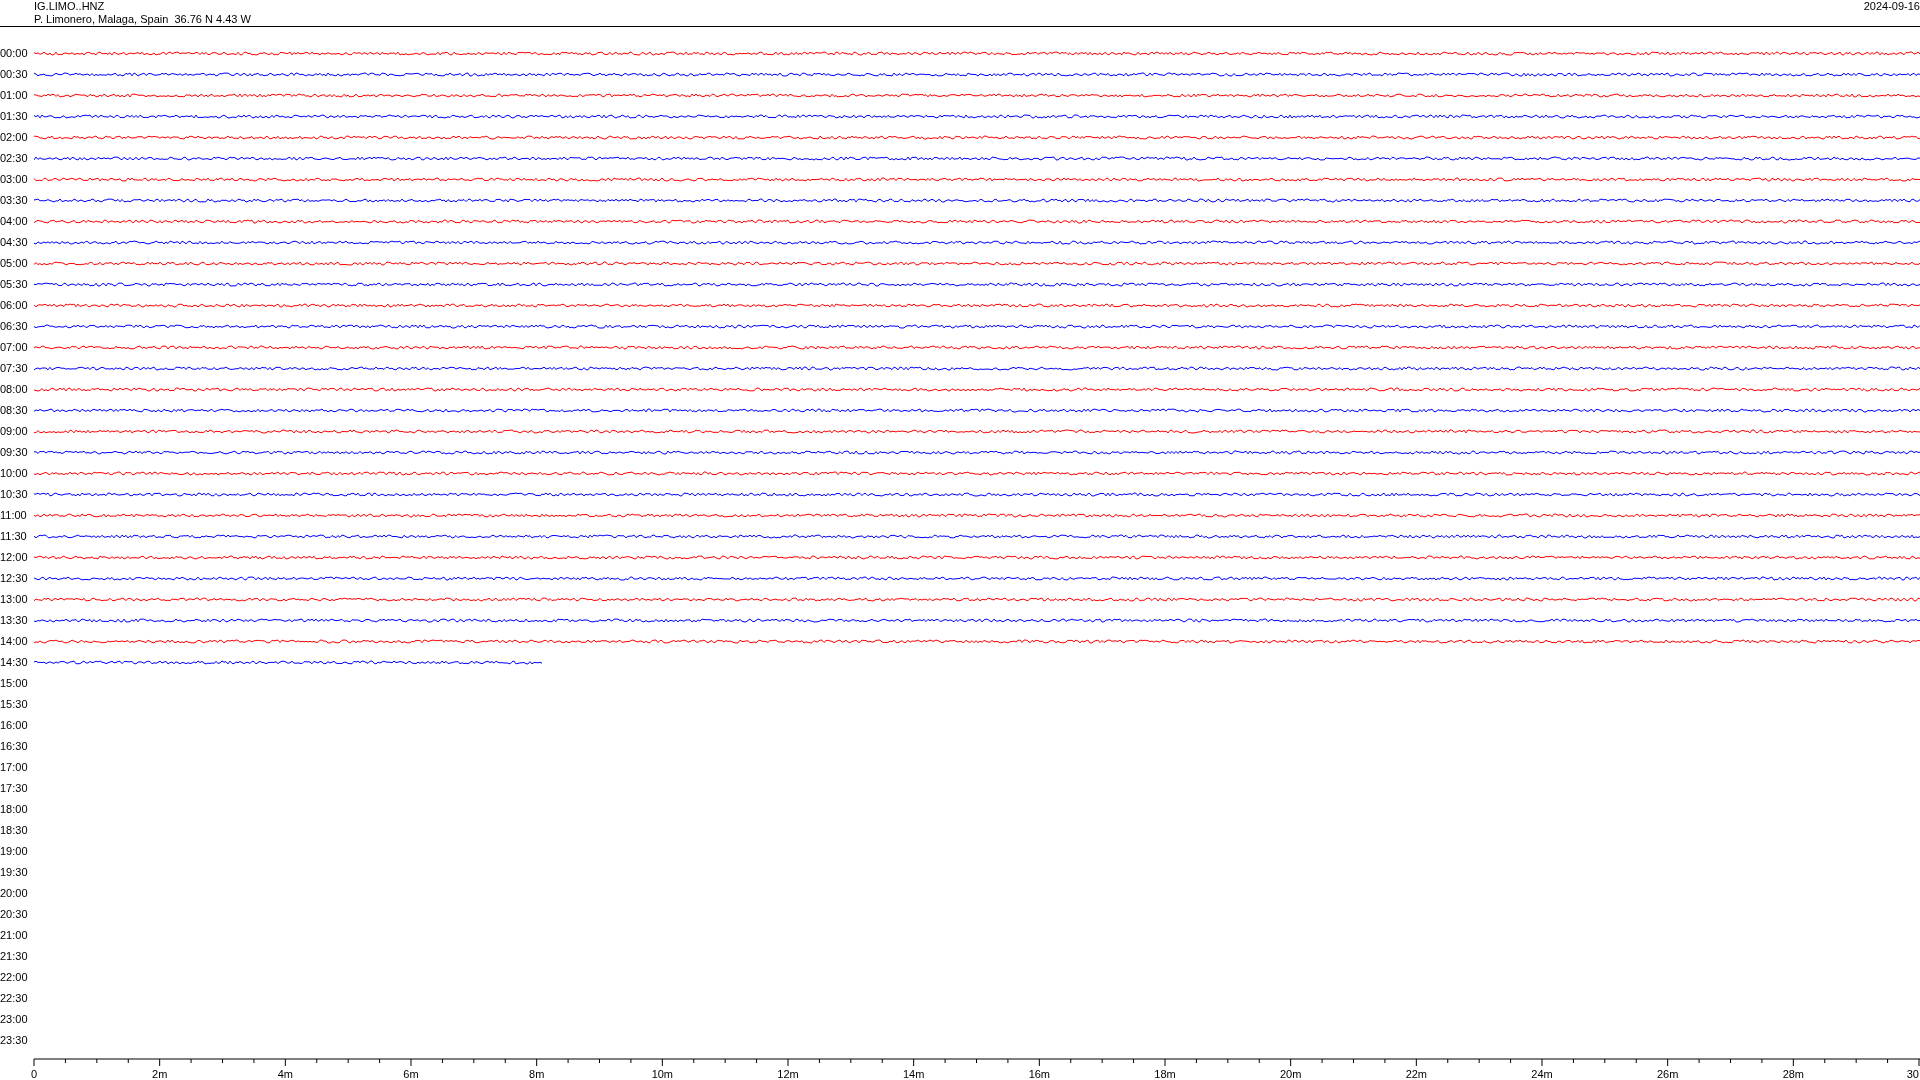 The height and width of the screenshot is (1080, 1920). Describe the element at coordinates (662, 1074) in the screenshot. I see `axis-tick-label: 10m` at that location.